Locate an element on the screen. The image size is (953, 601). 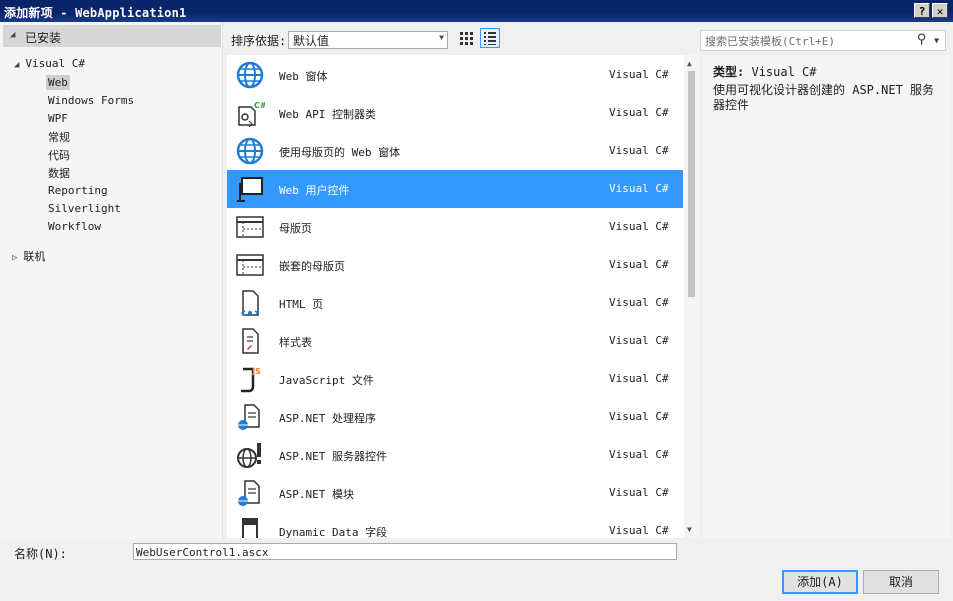
aspnet-handler-icon is located at coordinates (249, 417).